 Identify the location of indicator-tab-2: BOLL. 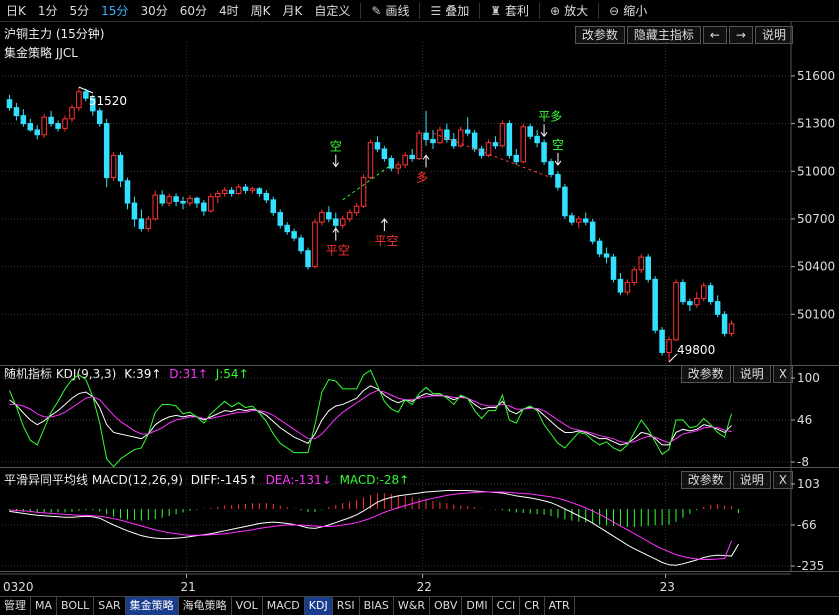
(76, 606).